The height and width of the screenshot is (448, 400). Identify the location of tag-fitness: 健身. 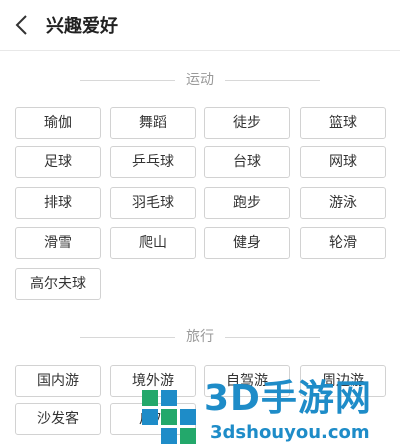
(247, 243).